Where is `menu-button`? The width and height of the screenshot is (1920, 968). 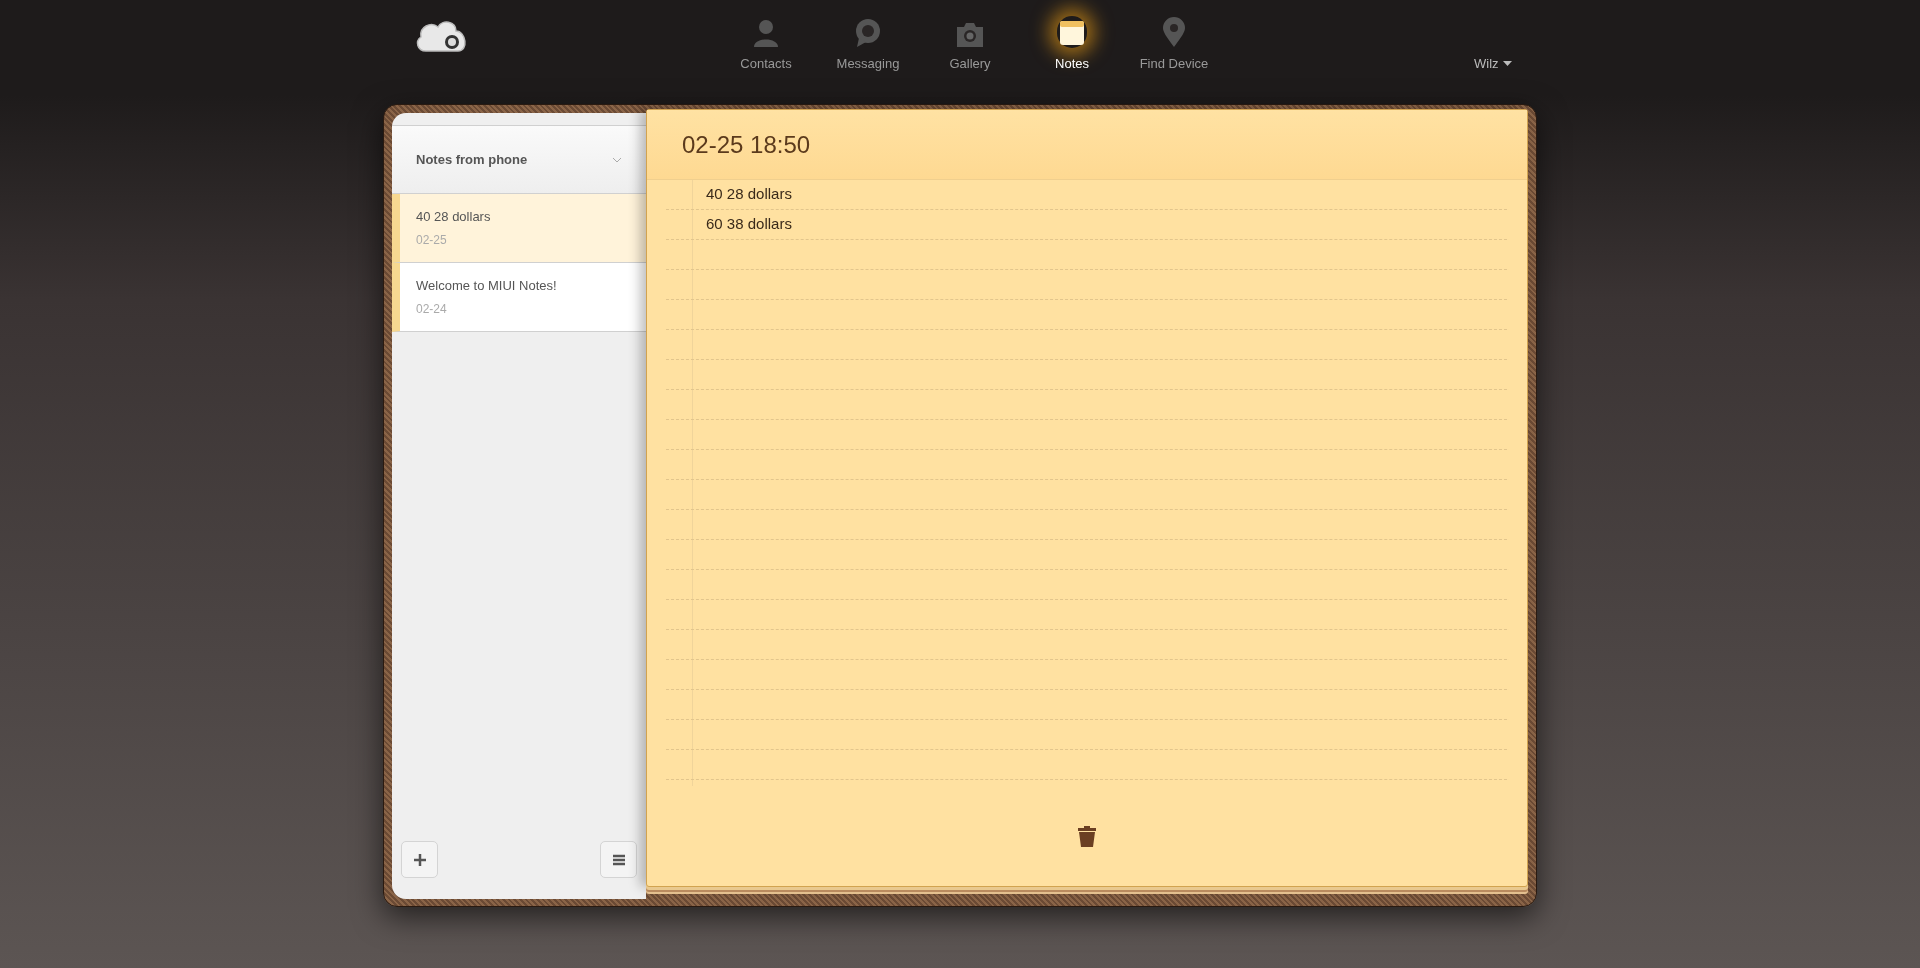 menu-button is located at coordinates (618, 859).